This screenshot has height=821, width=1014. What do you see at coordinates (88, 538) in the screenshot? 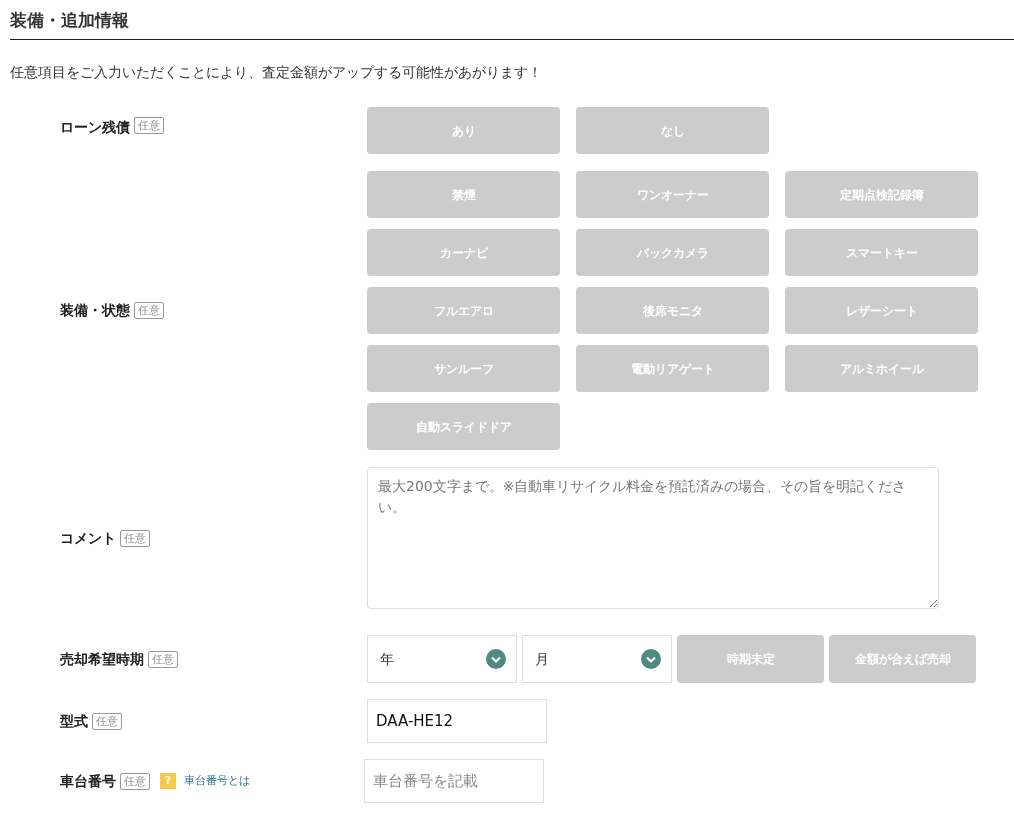
I see `field-label: コメント` at bounding box center [88, 538].